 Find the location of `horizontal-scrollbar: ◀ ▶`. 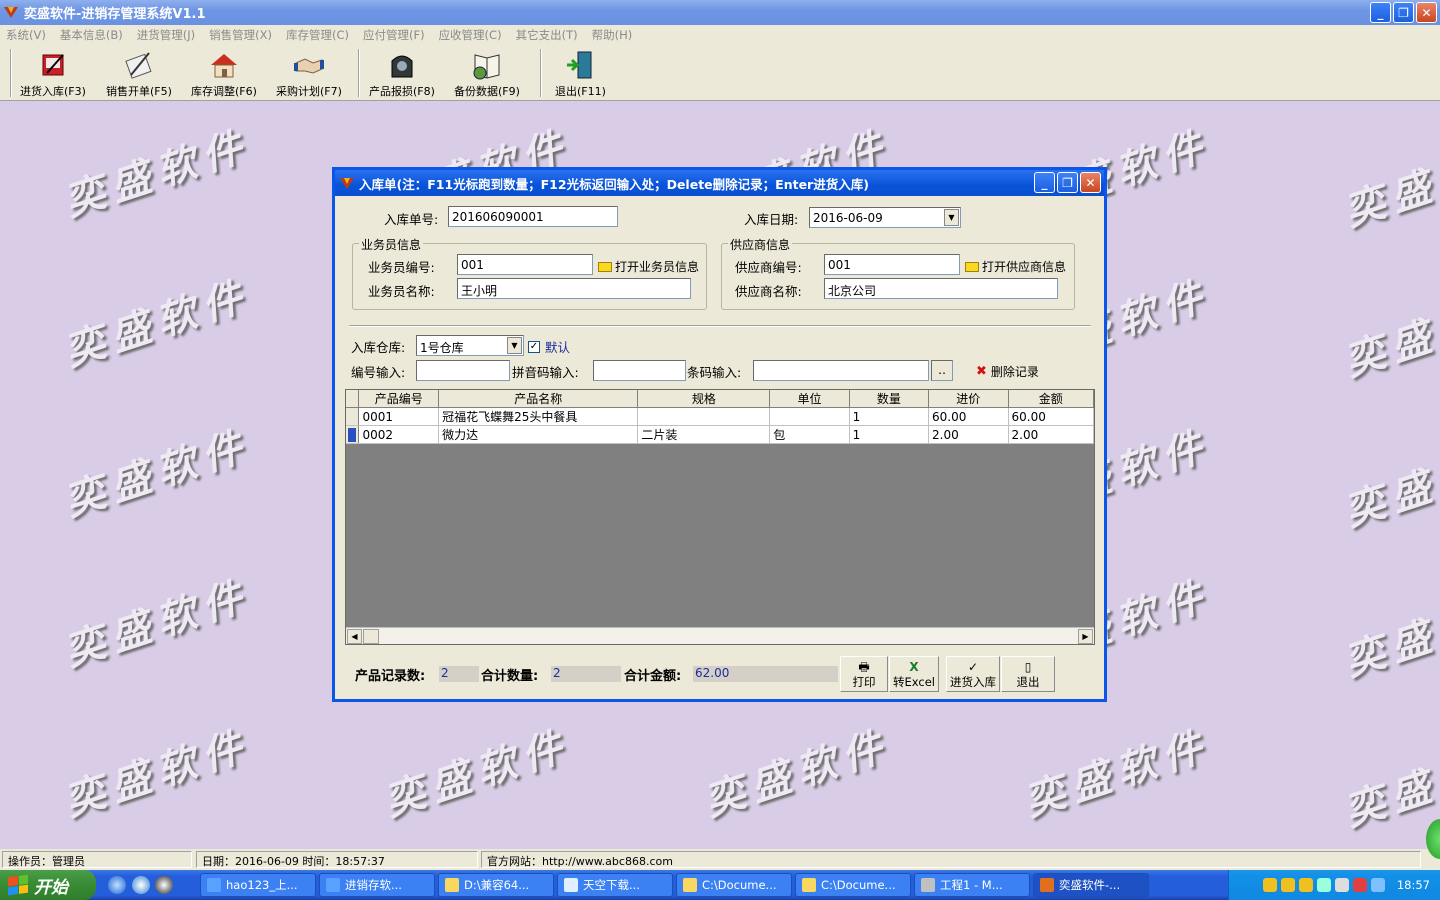

horizontal-scrollbar: ◀ ▶ is located at coordinates (720, 635).